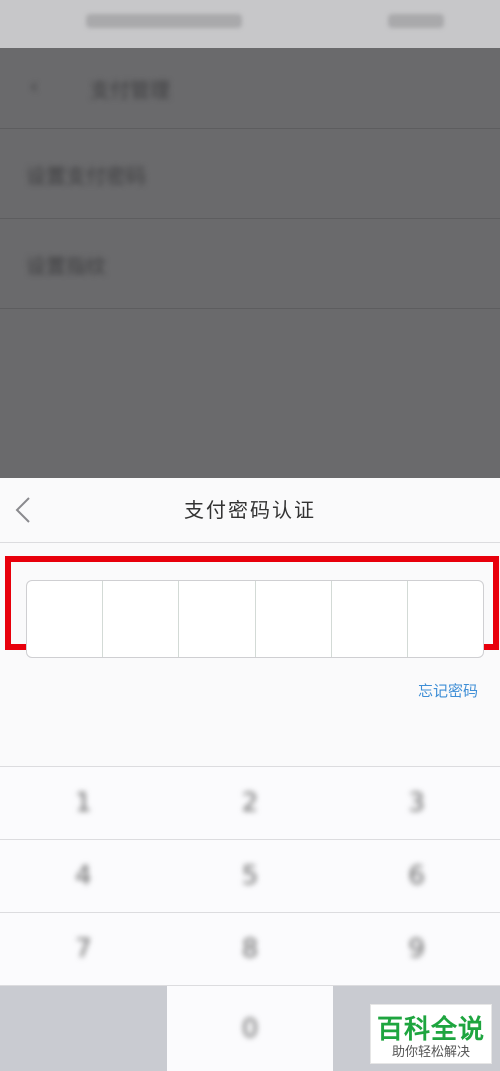 This screenshot has width=500, height=1071. I want to click on sheet-header: 支付密码认证, so click(250, 510).